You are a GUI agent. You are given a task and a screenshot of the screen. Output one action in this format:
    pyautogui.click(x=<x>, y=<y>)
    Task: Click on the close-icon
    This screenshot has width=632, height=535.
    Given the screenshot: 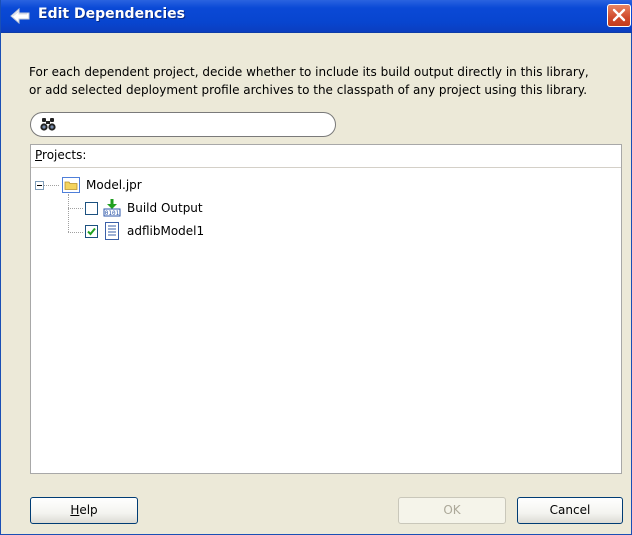 What is the action you would take?
    pyautogui.click(x=619, y=15)
    